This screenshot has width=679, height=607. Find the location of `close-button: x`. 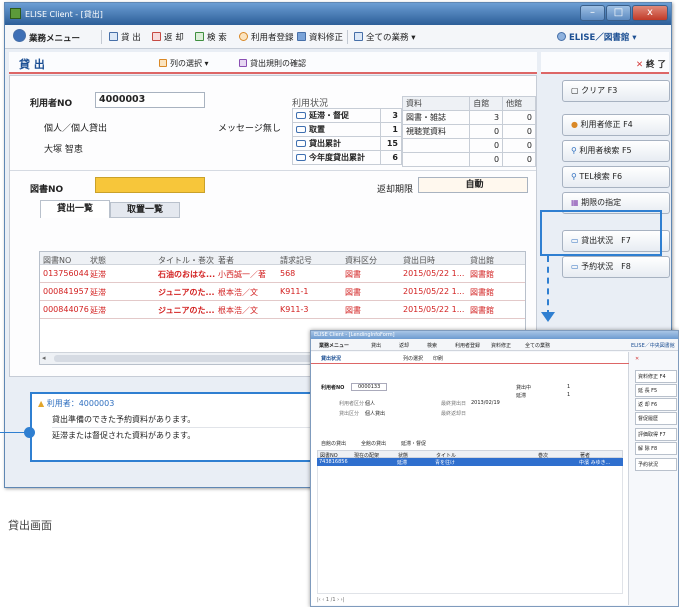

close-button: x is located at coordinates (650, 13).